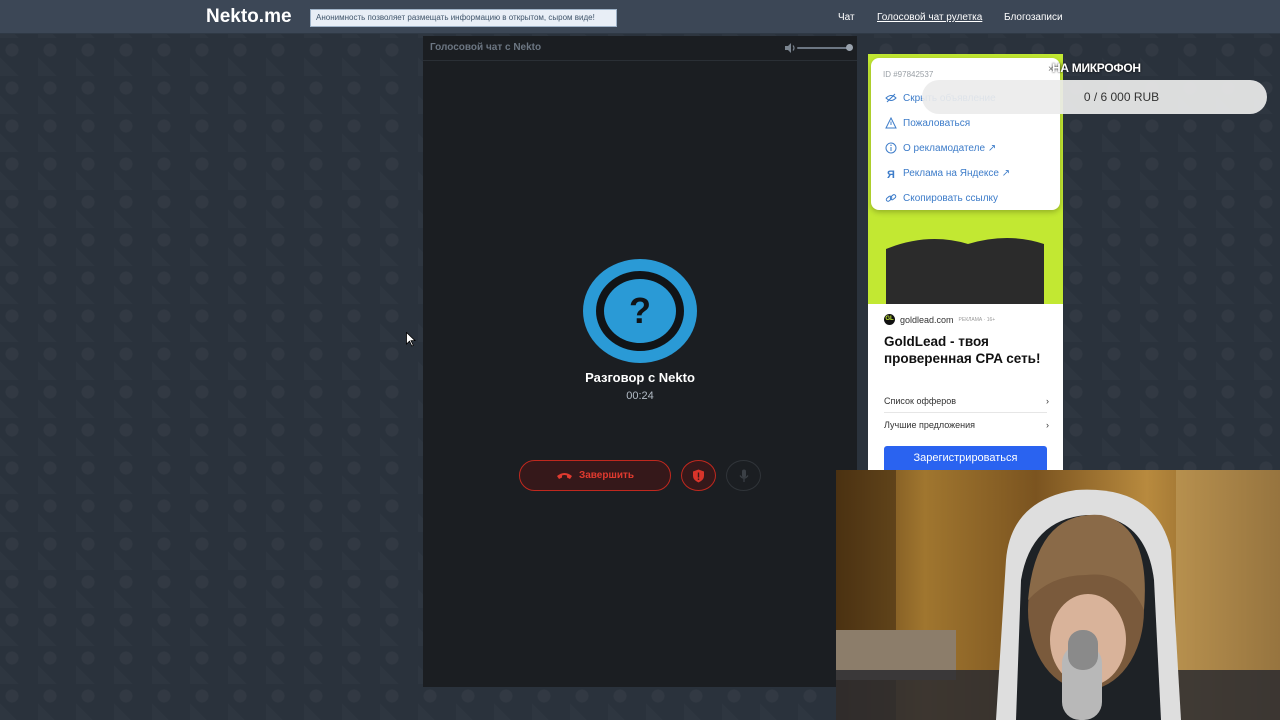 Image resolution: width=1280 pixels, height=720 pixels. Describe the element at coordinates (846, 17) in the screenshot. I see `nav-chat-link: Чат` at that location.